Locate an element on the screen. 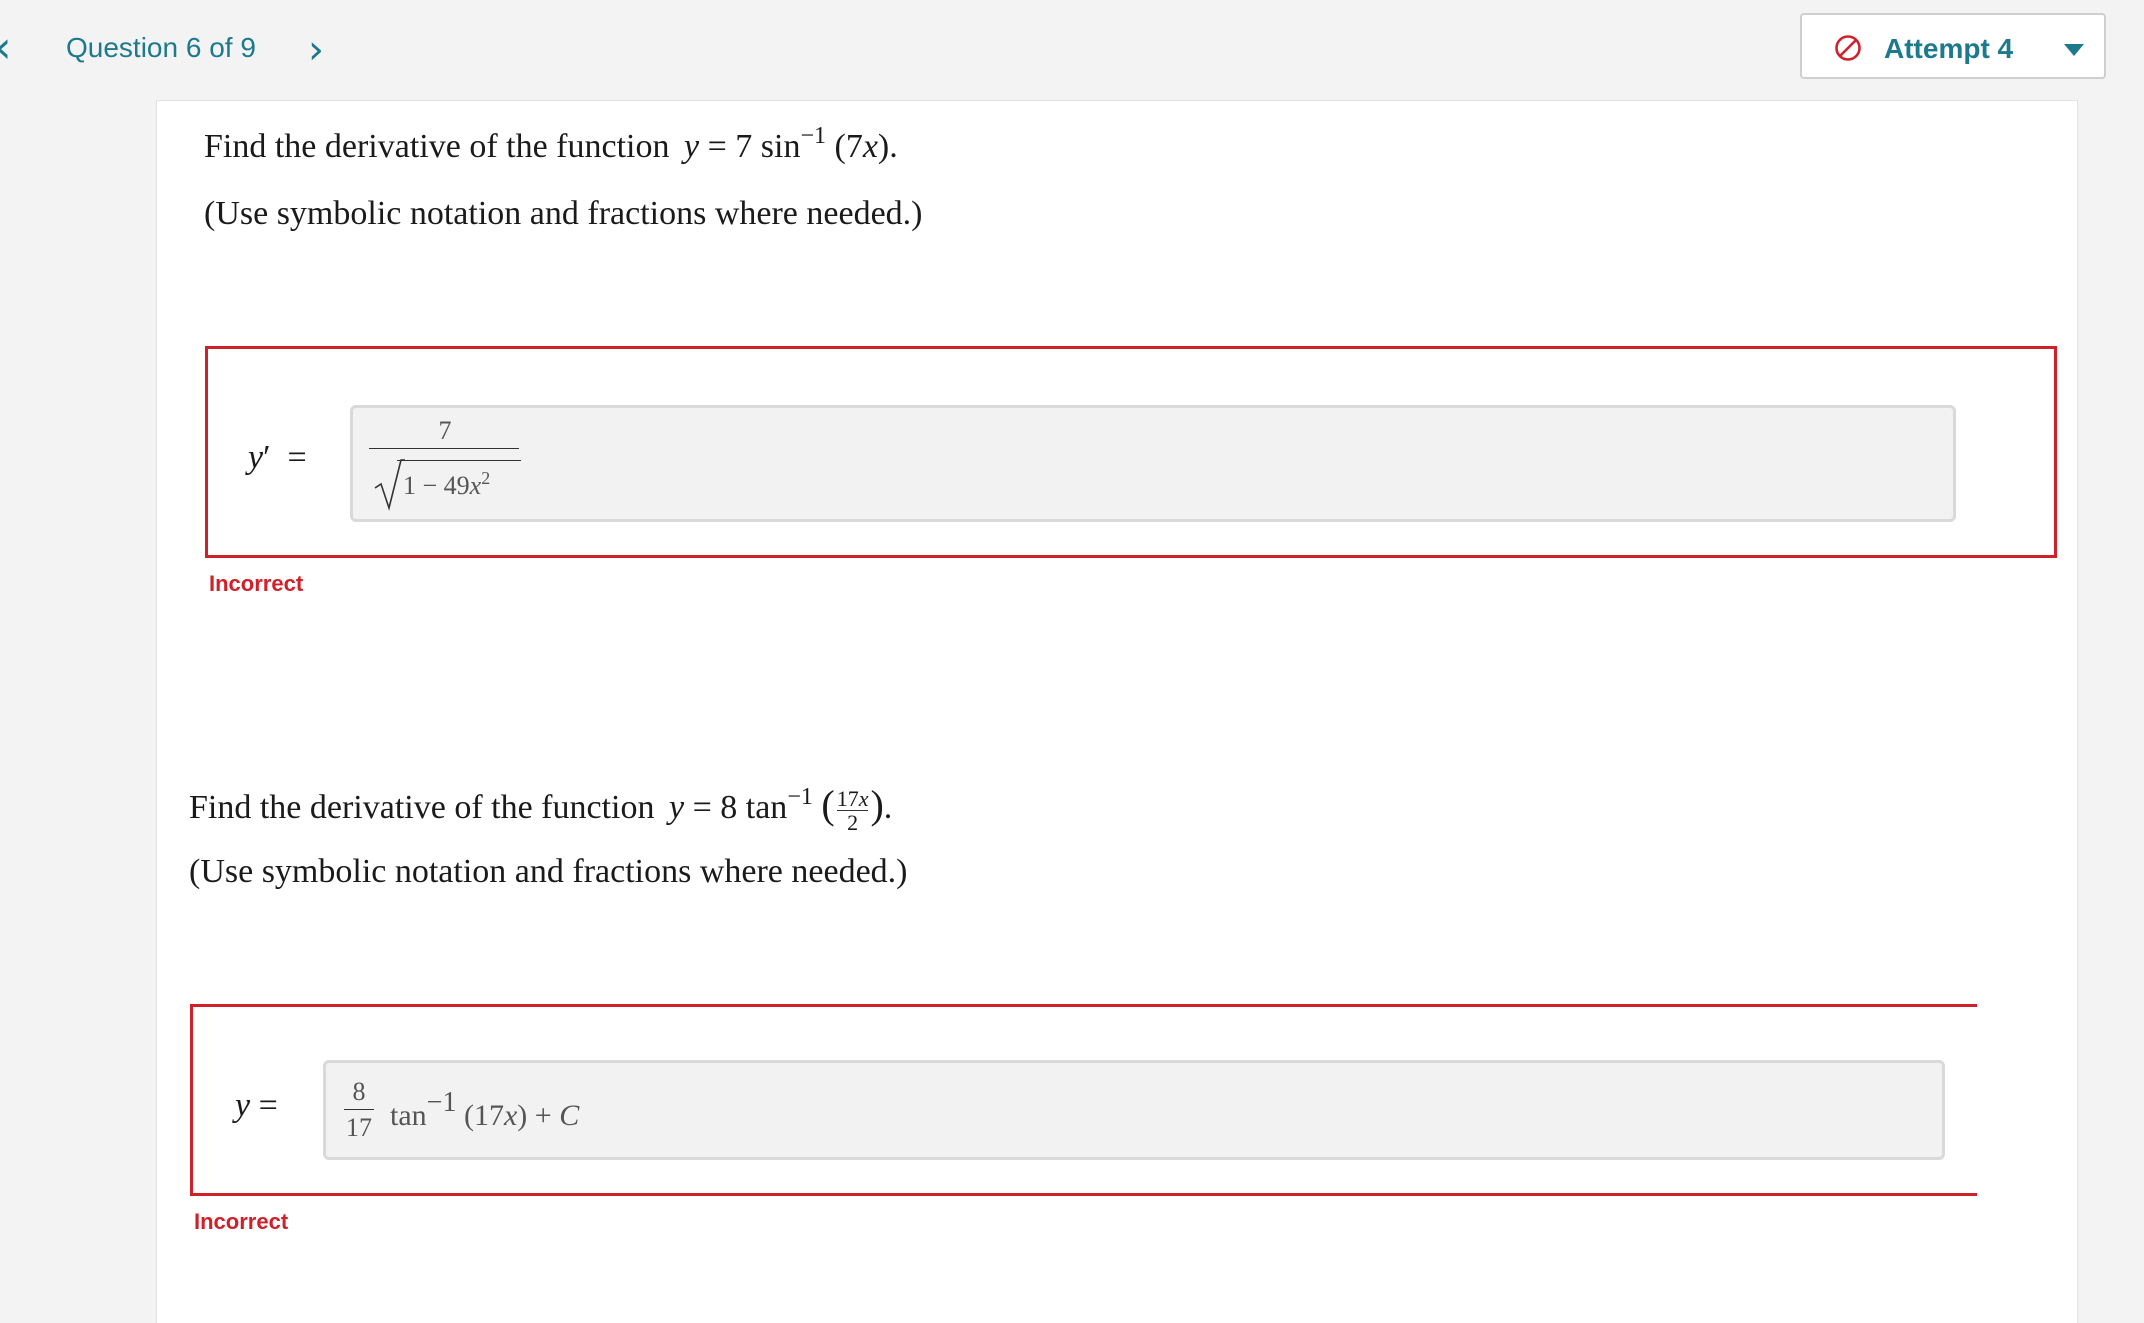 The width and height of the screenshot is (2144, 1323). problem-2-status: Incorrect is located at coordinates (241, 1221).